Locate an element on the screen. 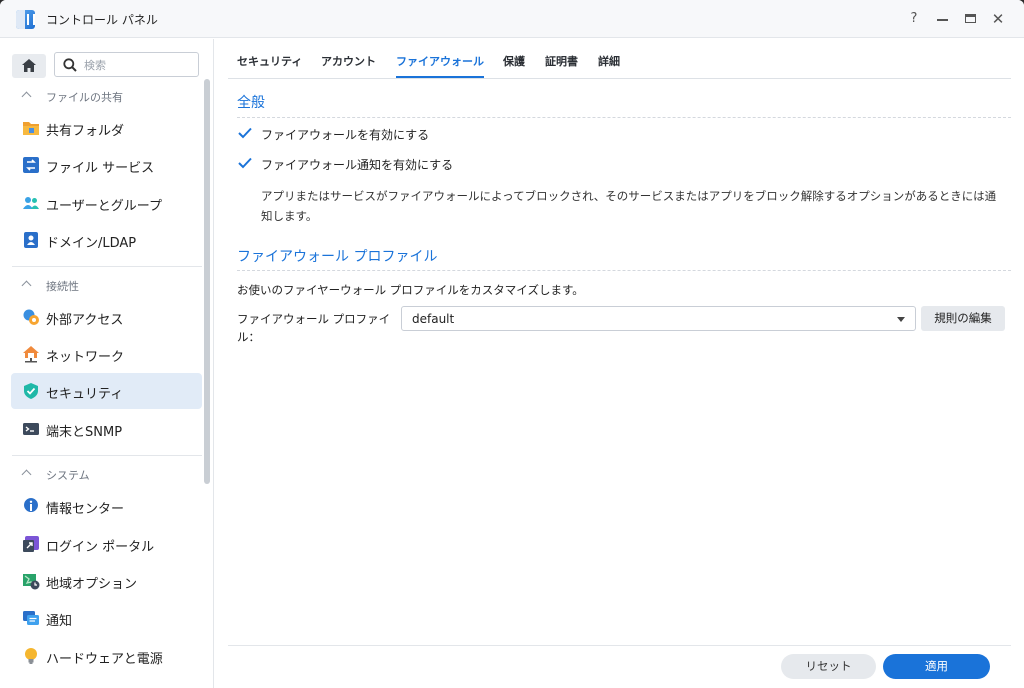  tab-security: セキュリティ is located at coordinates (269, 61).